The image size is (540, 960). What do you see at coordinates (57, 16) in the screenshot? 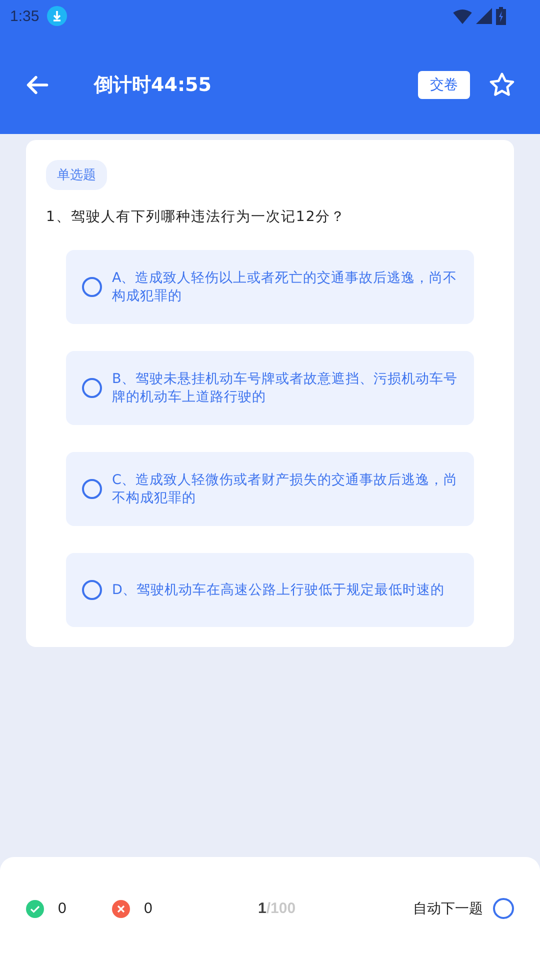
I see `download-icon` at bounding box center [57, 16].